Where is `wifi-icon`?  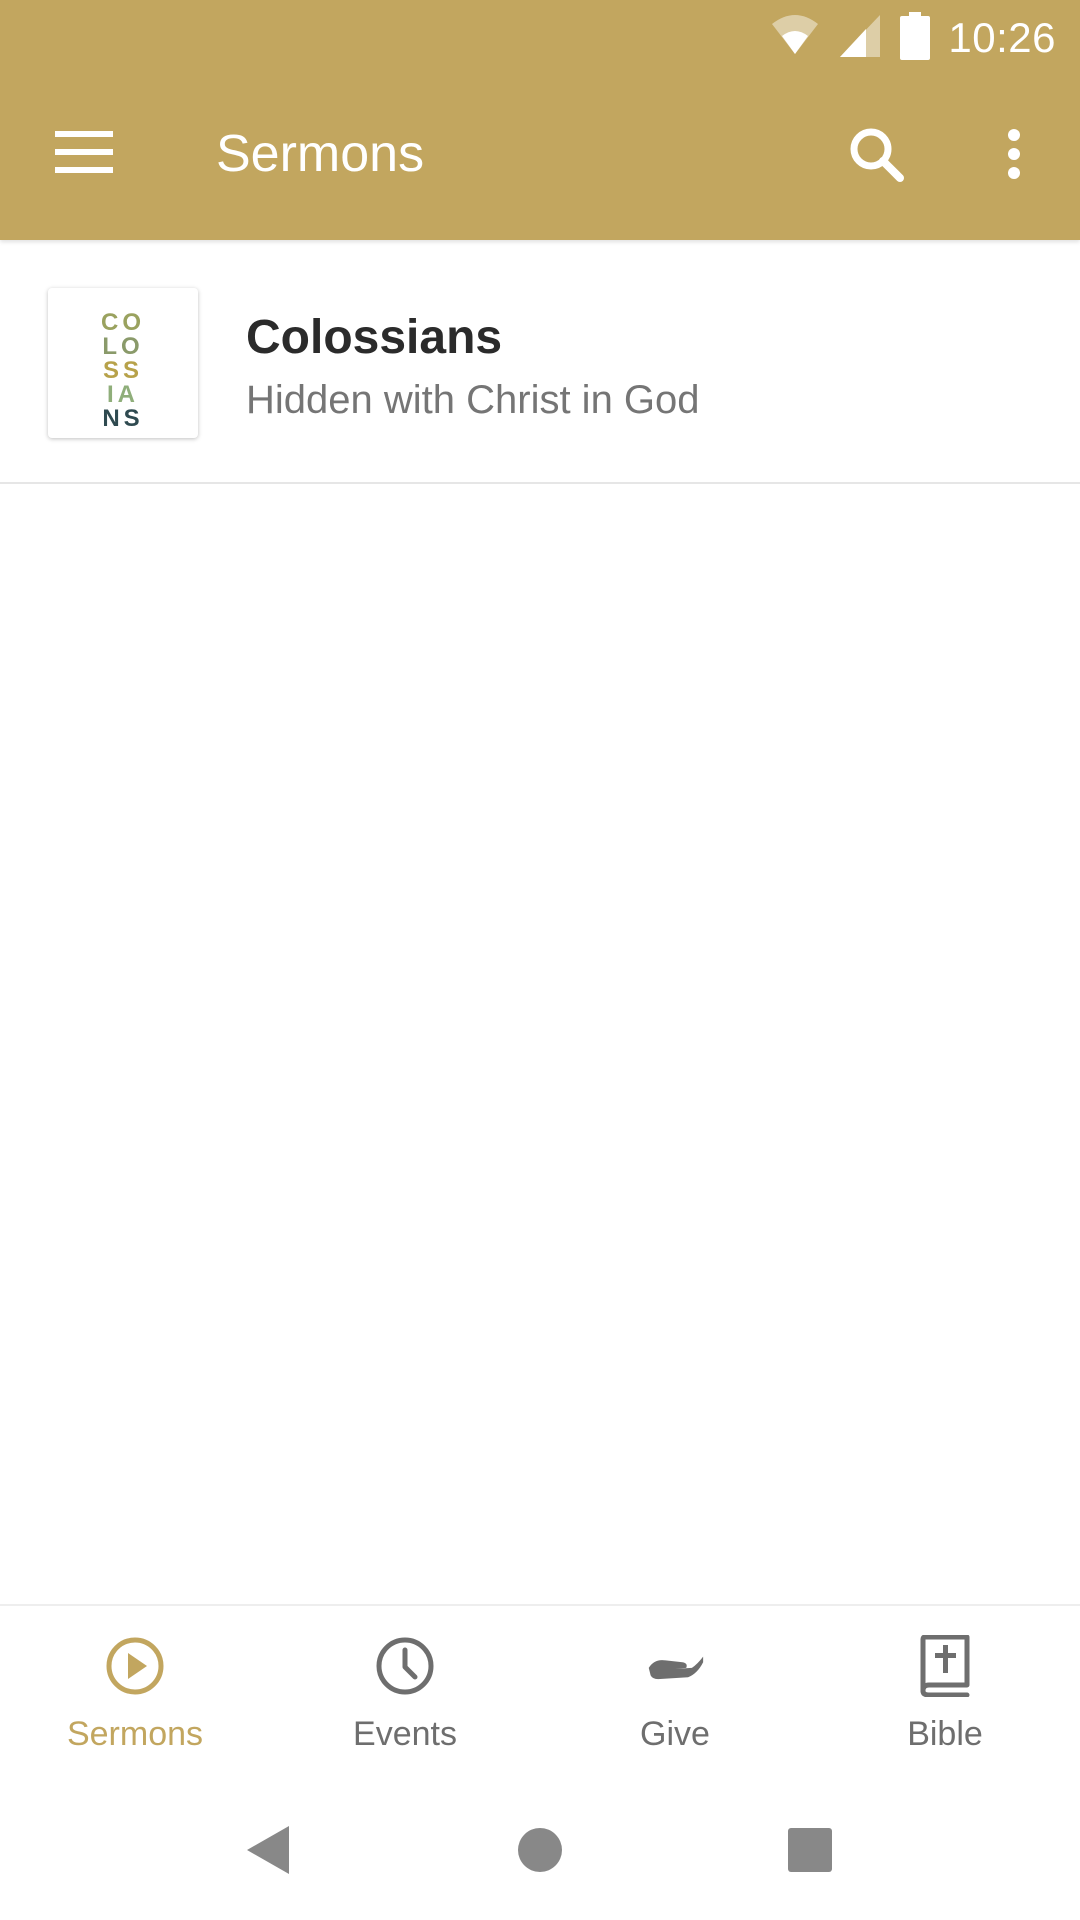 wifi-icon is located at coordinates (795, 38).